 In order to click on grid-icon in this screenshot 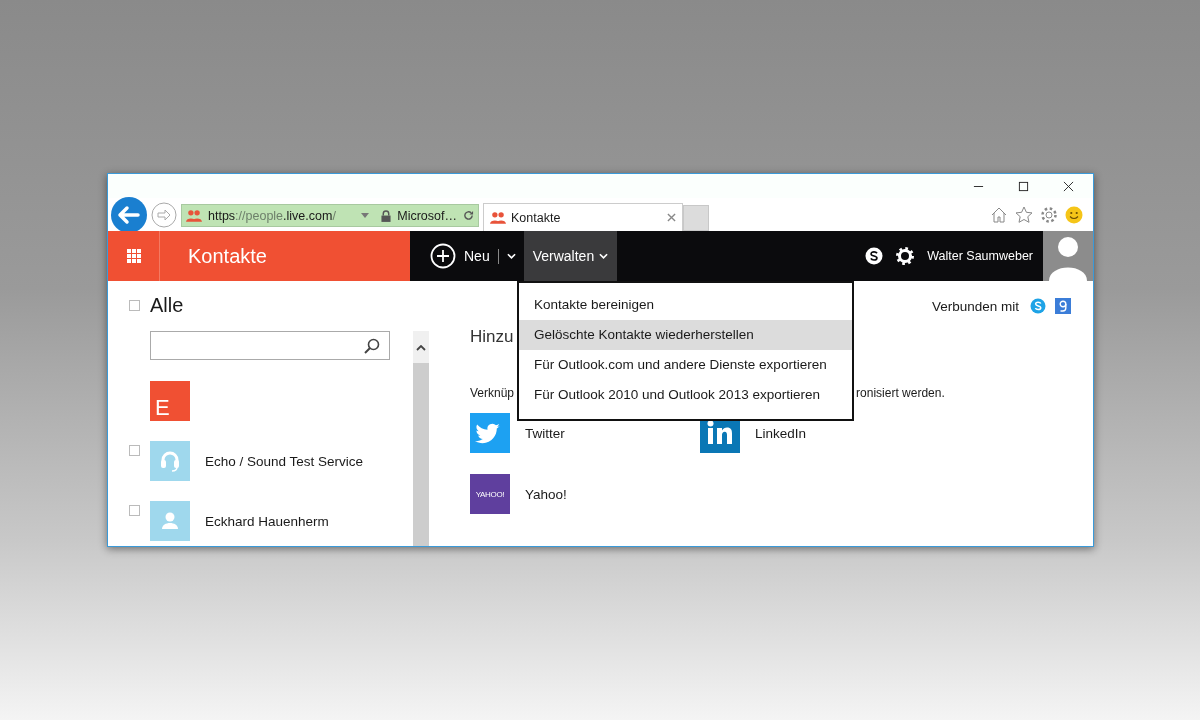, I will do `click(133, 256)`.